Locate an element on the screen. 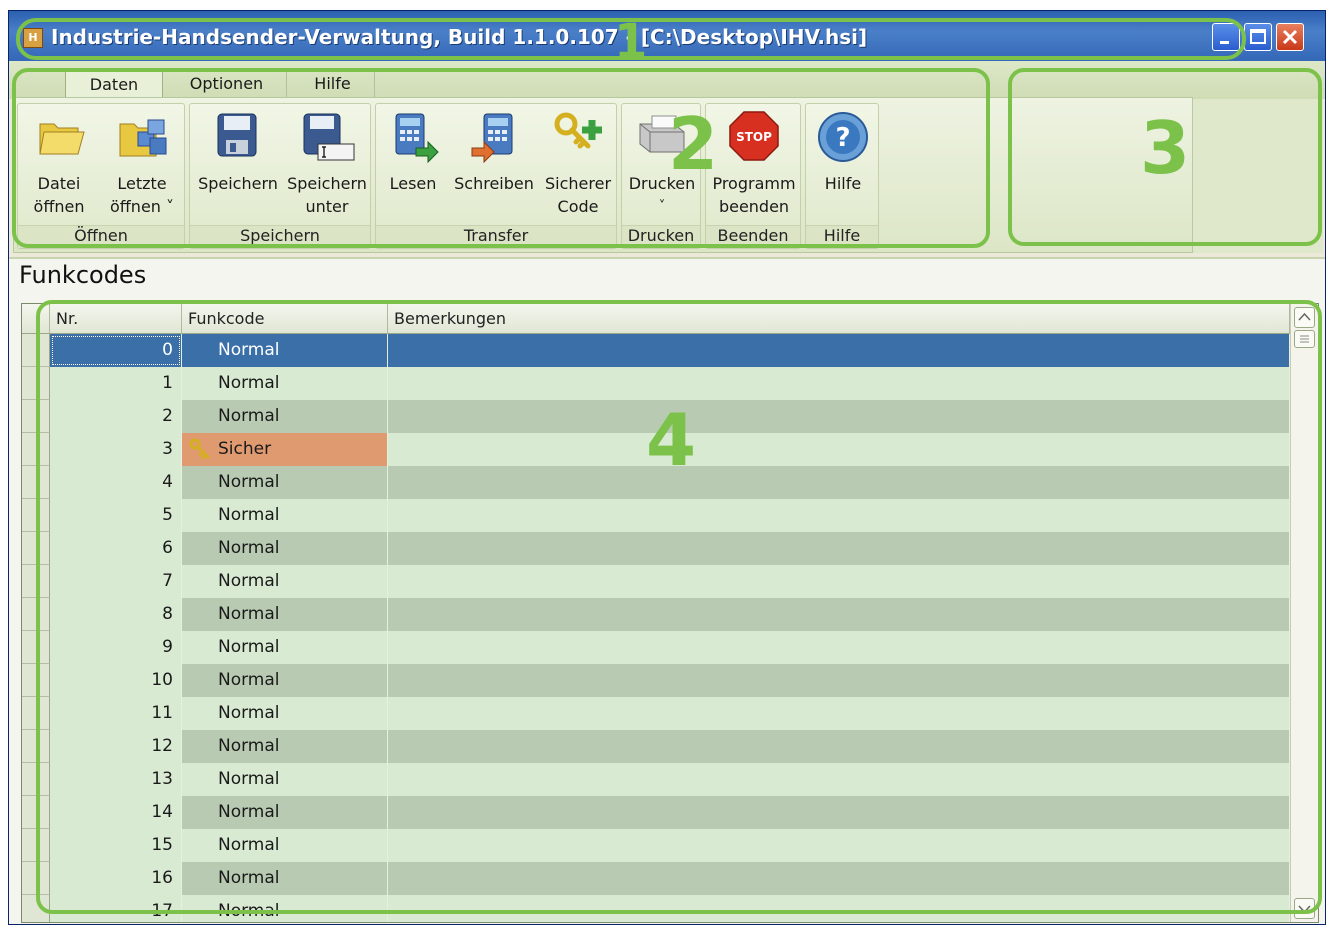 The height and width of the screenshot is (927, 1335). annotation-number-3: 3 is located at coordinates (1165, 148).